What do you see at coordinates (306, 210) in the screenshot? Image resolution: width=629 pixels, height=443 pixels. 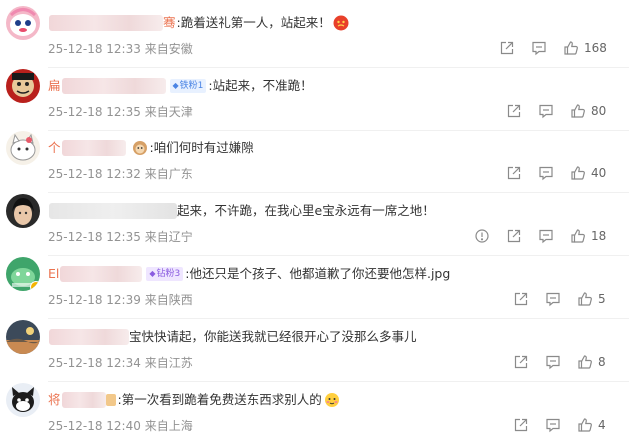 I see `comment-text: 起来，不许跪，在我心里e宝永远有一席之地！` at bounding box center [306, 210].